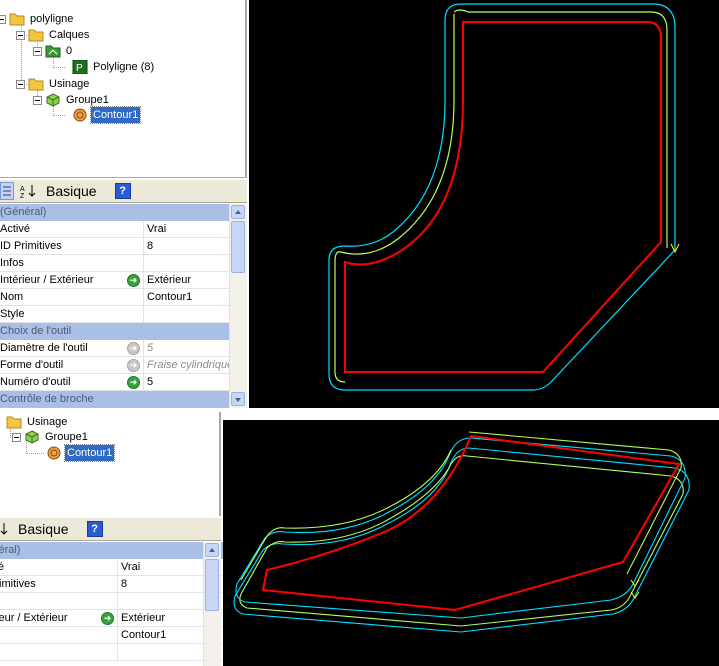  I want to click on sort-az-icon, so click(4, 529).